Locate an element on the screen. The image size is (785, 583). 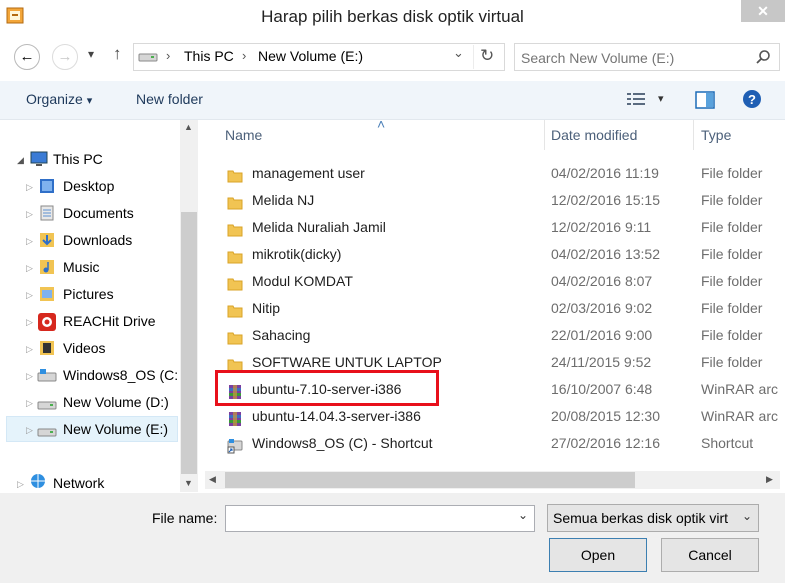
cancel-button: Cancel is located at coordinates (710, 555).